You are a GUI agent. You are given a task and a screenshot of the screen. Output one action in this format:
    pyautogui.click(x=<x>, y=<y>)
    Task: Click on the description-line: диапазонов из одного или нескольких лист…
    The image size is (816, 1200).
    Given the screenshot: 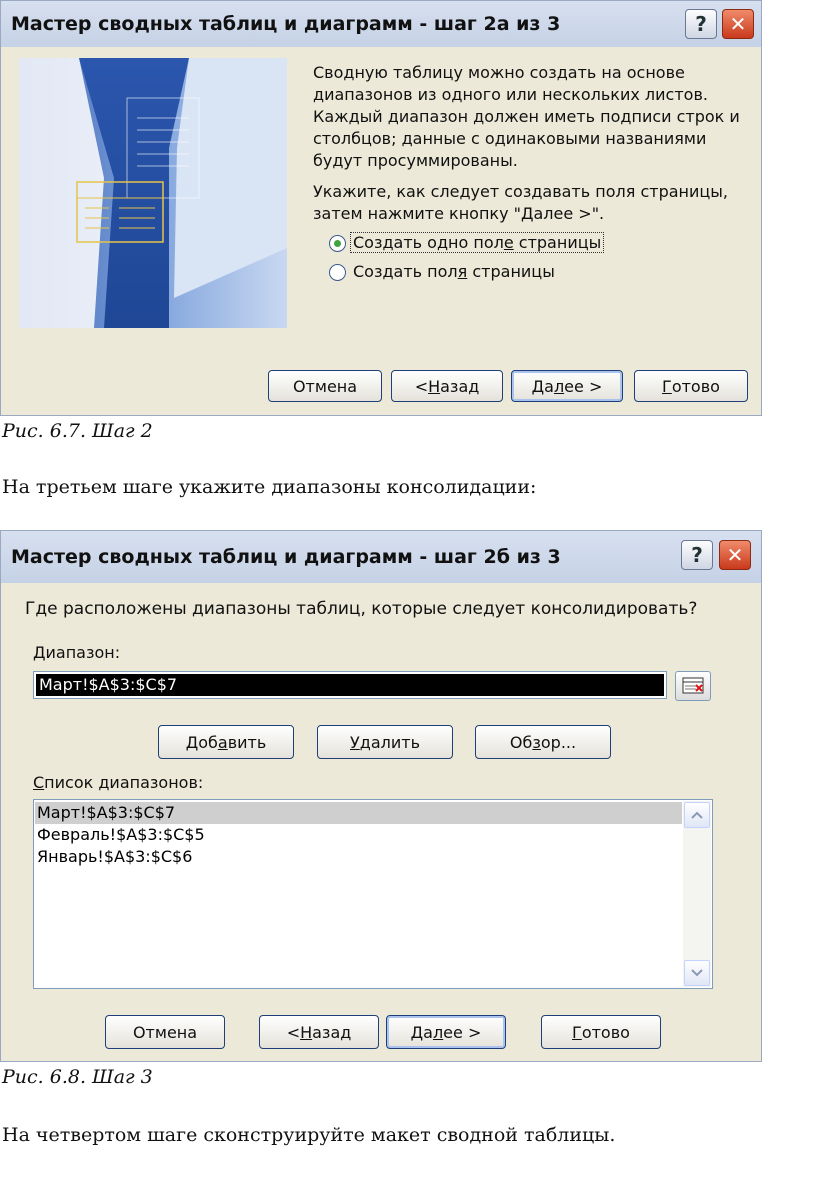 What is the action you would take?
    pyautogui.click(x=510, y=94)
    